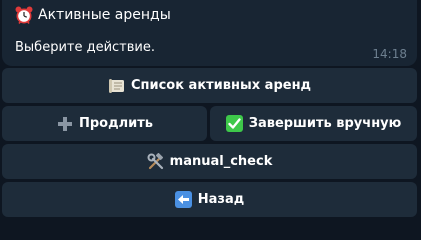 The width and height of the screenshot is (421, 240). Describe the element at coordinates (184, 200) in the screenshot. I see `left-arrow-icon` at that location.